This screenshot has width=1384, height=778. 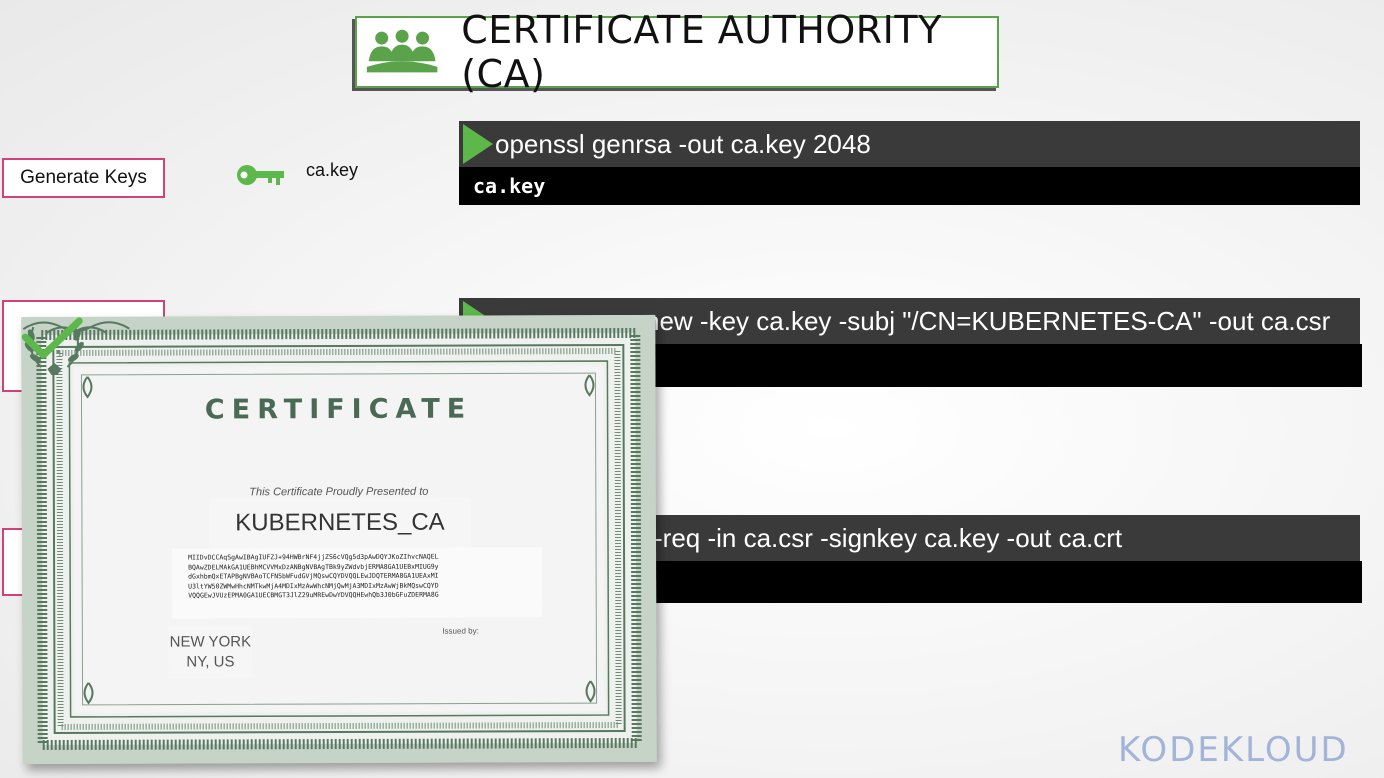 I want to click on page-title-box: CERTIFICATE AUTHORITY (CA), so click(x=677, y=52).